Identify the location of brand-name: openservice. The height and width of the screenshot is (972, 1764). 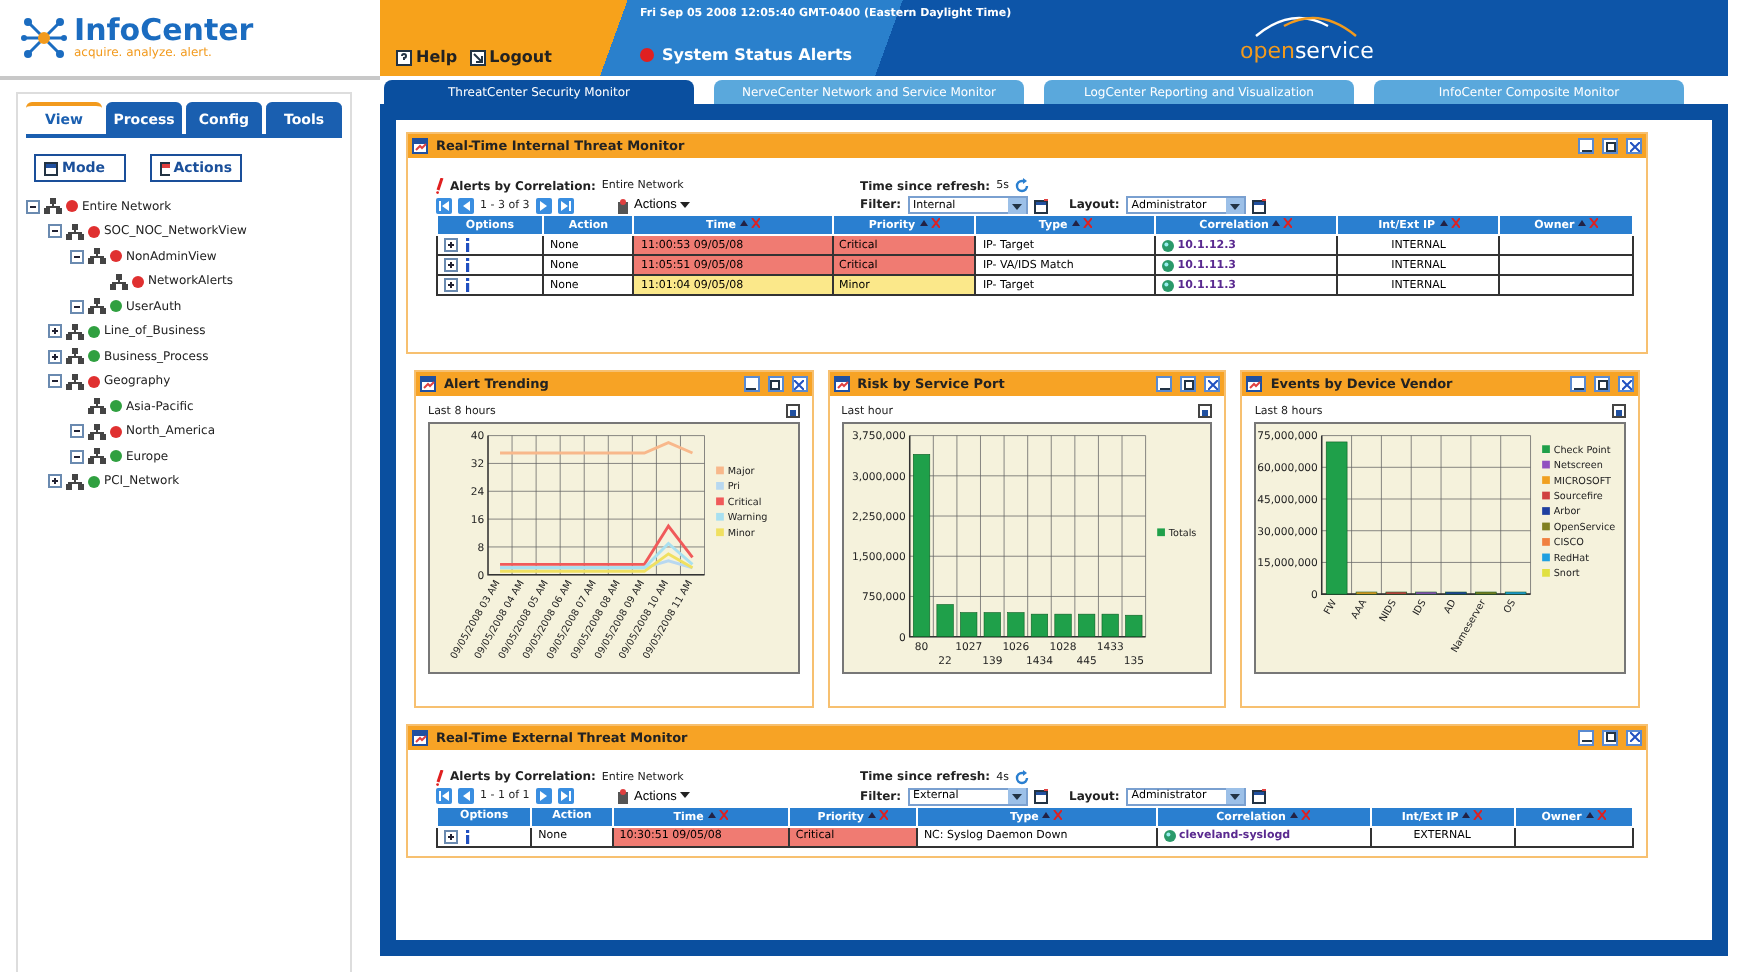
(1307, 50).